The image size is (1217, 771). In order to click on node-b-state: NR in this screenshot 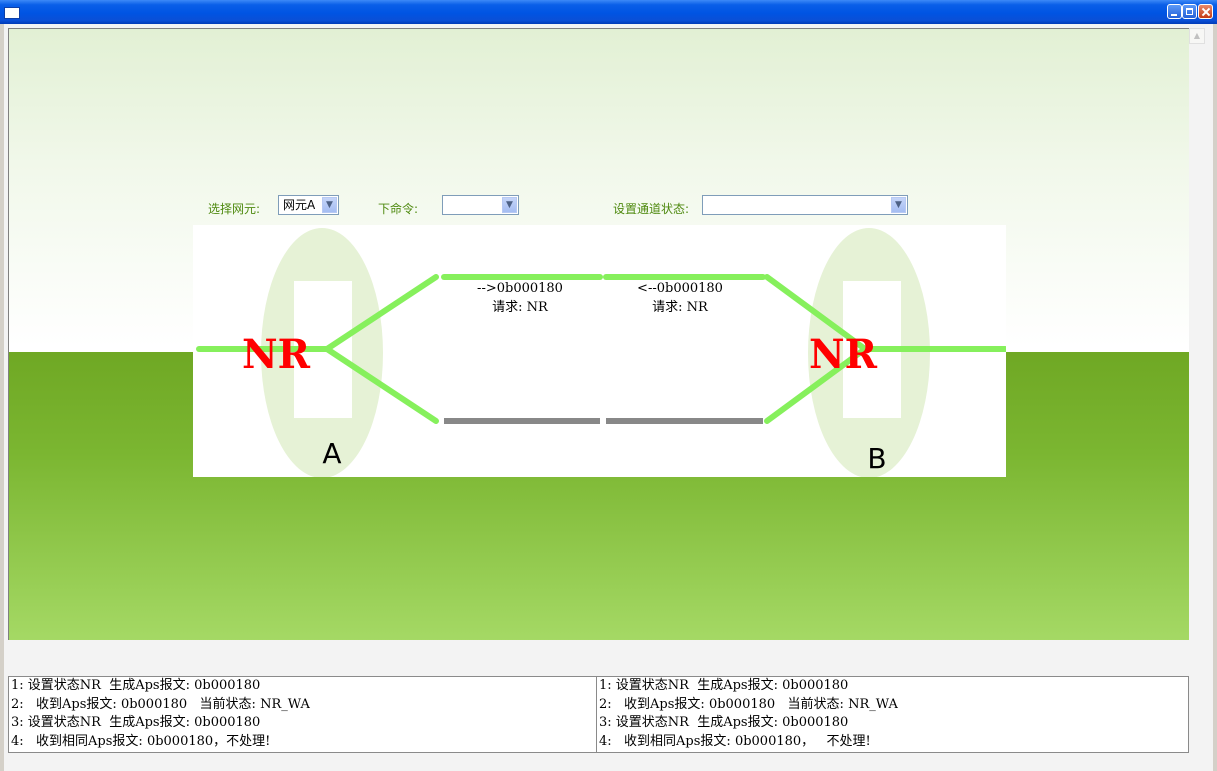, I will do `click(843, 354)`.